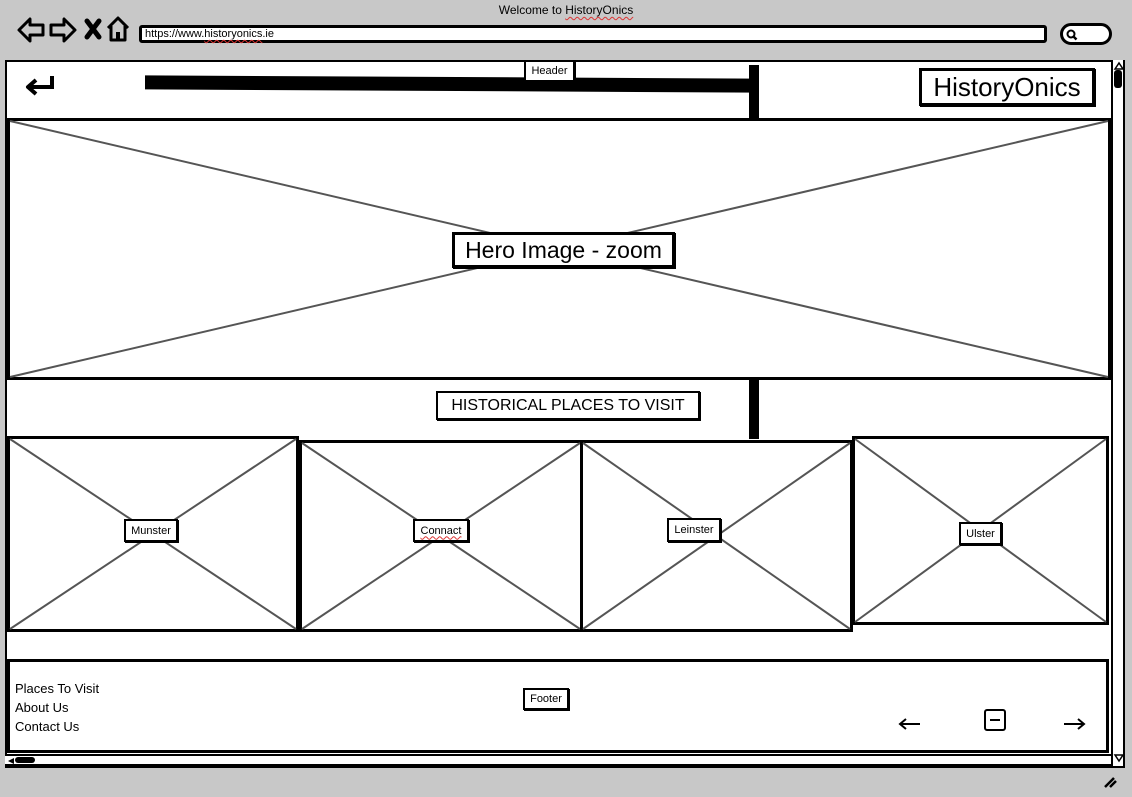  Describe the element at coordinates (1110, 782) in the screenshot. I see `resize-grip-icon` at that location.